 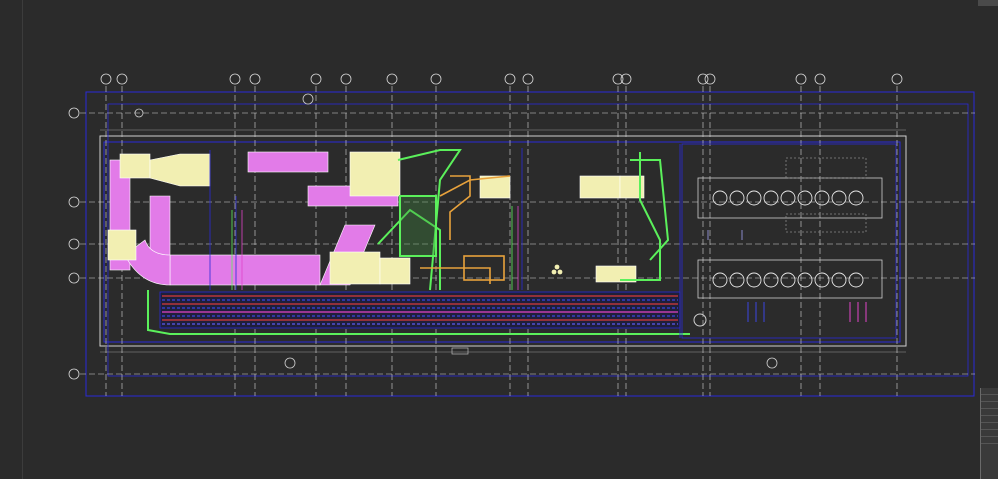 What do you see at coordinates (501, 79) in the screenshot?
I see `vertical-grid-bubbles` at bounding box center [501, 79].